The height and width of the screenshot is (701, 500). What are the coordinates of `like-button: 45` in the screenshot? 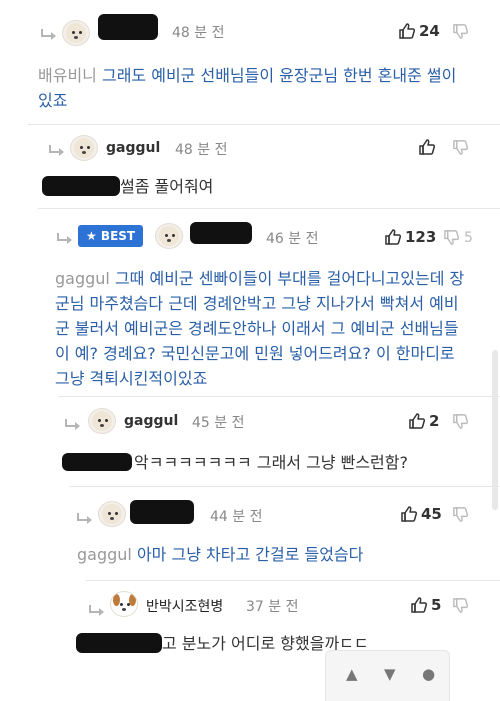 It's located at (421, 514).